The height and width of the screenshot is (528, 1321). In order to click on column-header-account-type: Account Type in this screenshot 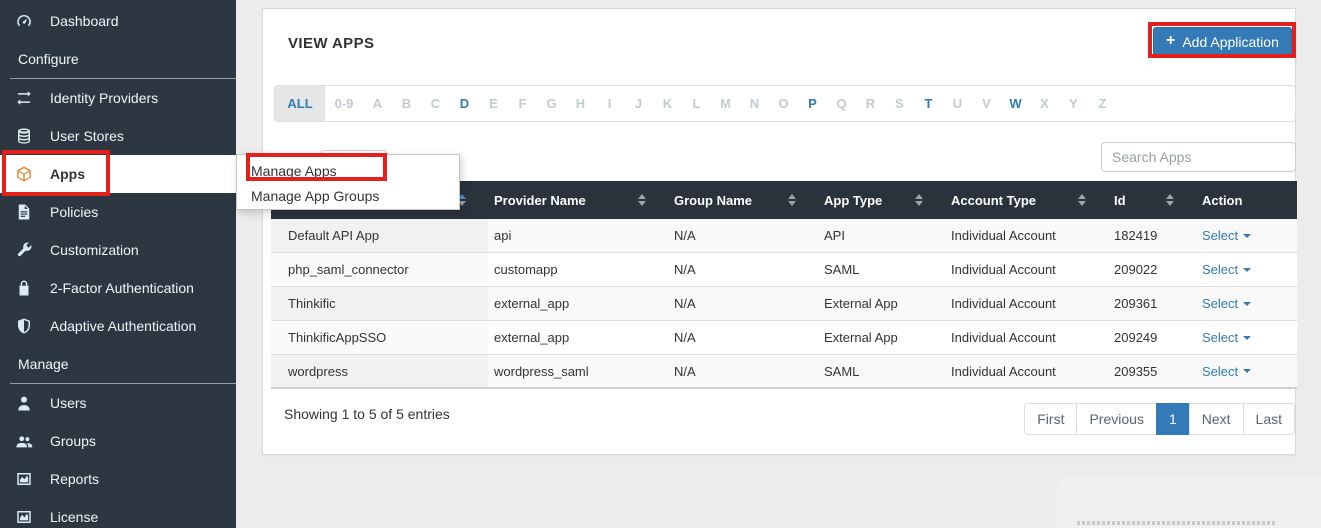, I will do `click(1026, 200)`.